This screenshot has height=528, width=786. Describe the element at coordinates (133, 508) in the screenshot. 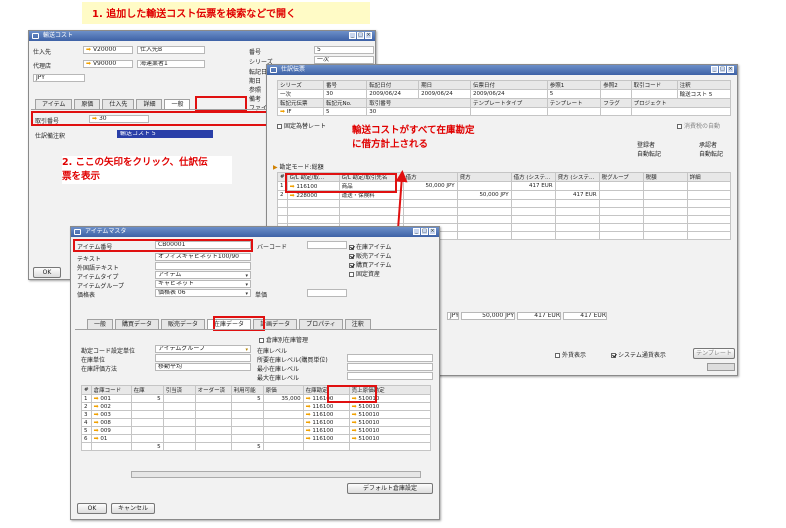

I see `cancel-button: キャンセル` at that location.